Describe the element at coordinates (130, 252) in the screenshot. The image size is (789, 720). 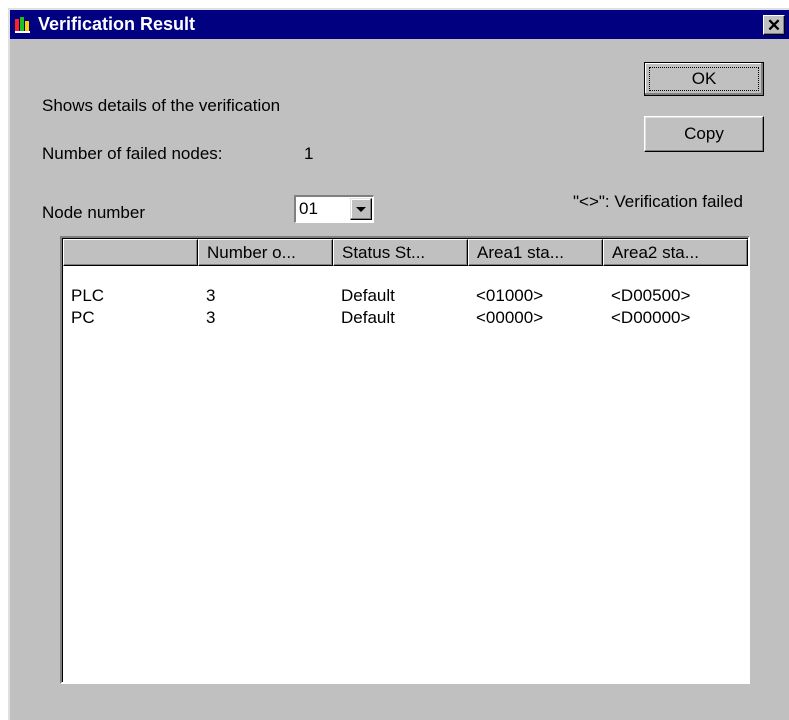
I see `column-header-node` at that location.